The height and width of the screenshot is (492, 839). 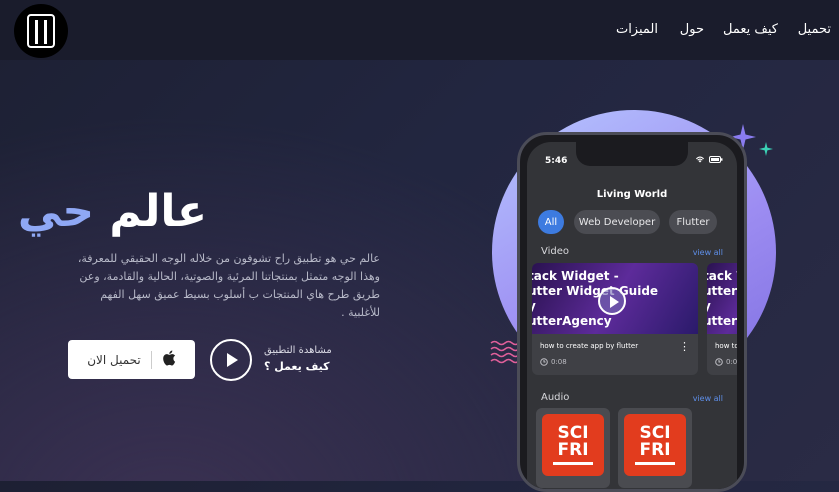 What do you see at coordinates (56, 211) in the screenshot?
I see `hero-title-word-2: حي` at bounding box center [56, 211].